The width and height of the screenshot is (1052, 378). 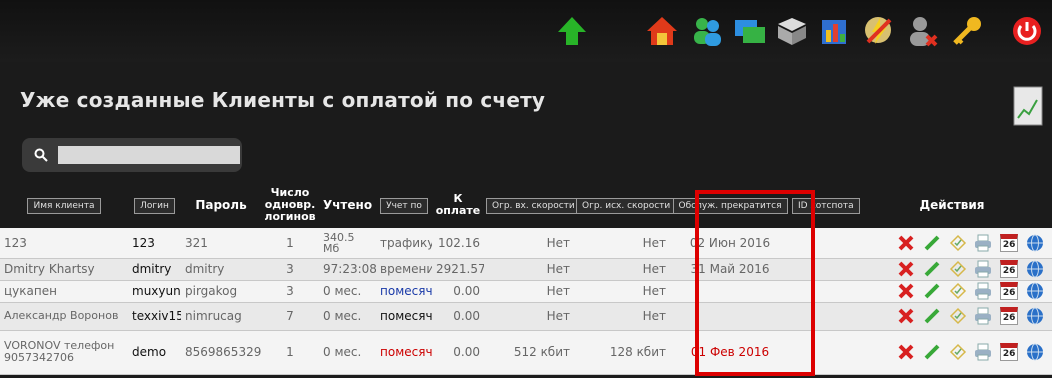 I want to click on header-actions: Действия, so click(x=952, y=205).